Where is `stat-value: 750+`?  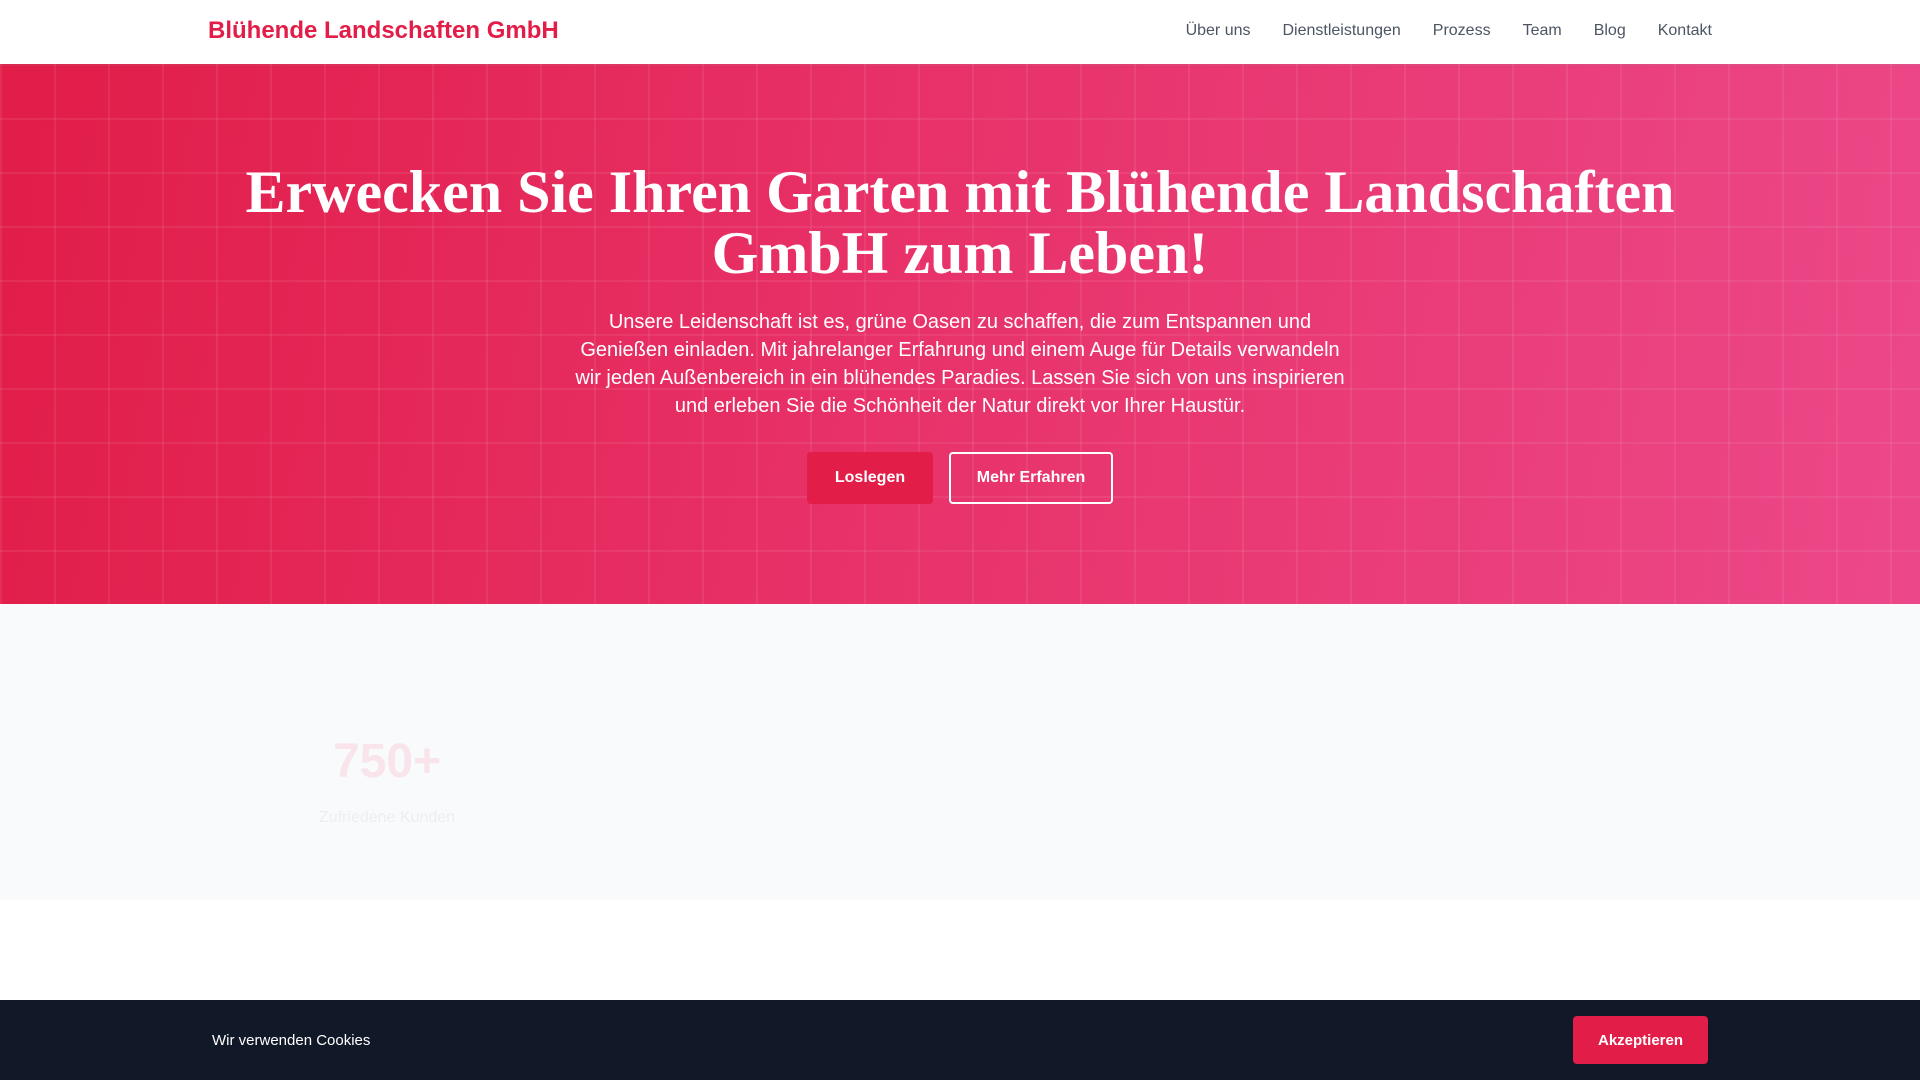 stat-value: 750+ is located at coordinates (387, 761).